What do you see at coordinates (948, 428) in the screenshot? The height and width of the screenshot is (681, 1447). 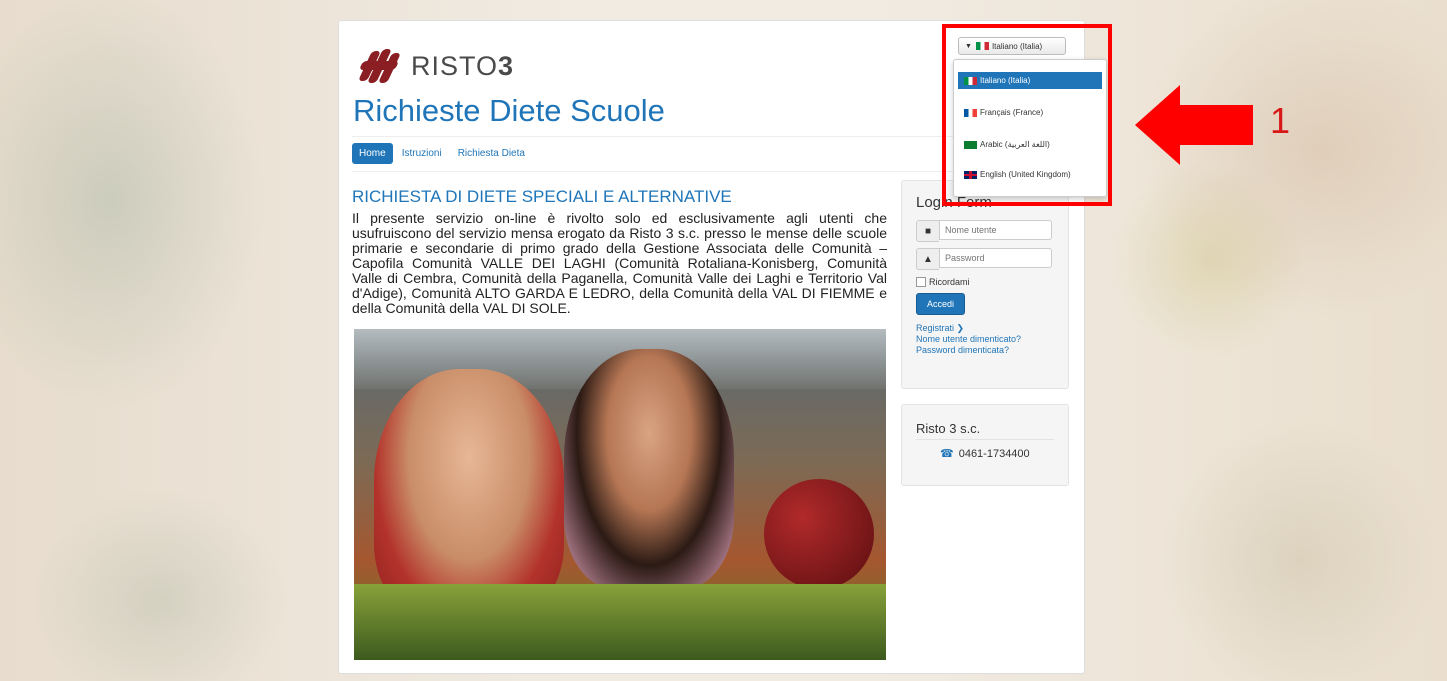 I see `contact-title: Risto 3 s.c.` at bounding box center [948, 428].